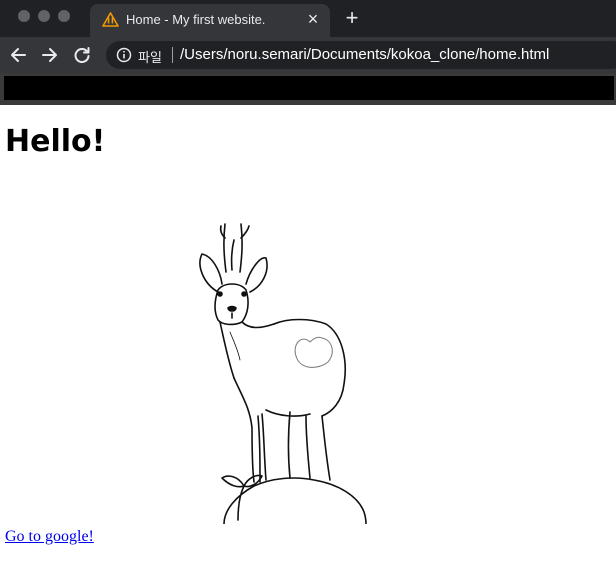 The height and width of the screenshot is (570, 616). I want to click on info-icon, so click(124, 55).